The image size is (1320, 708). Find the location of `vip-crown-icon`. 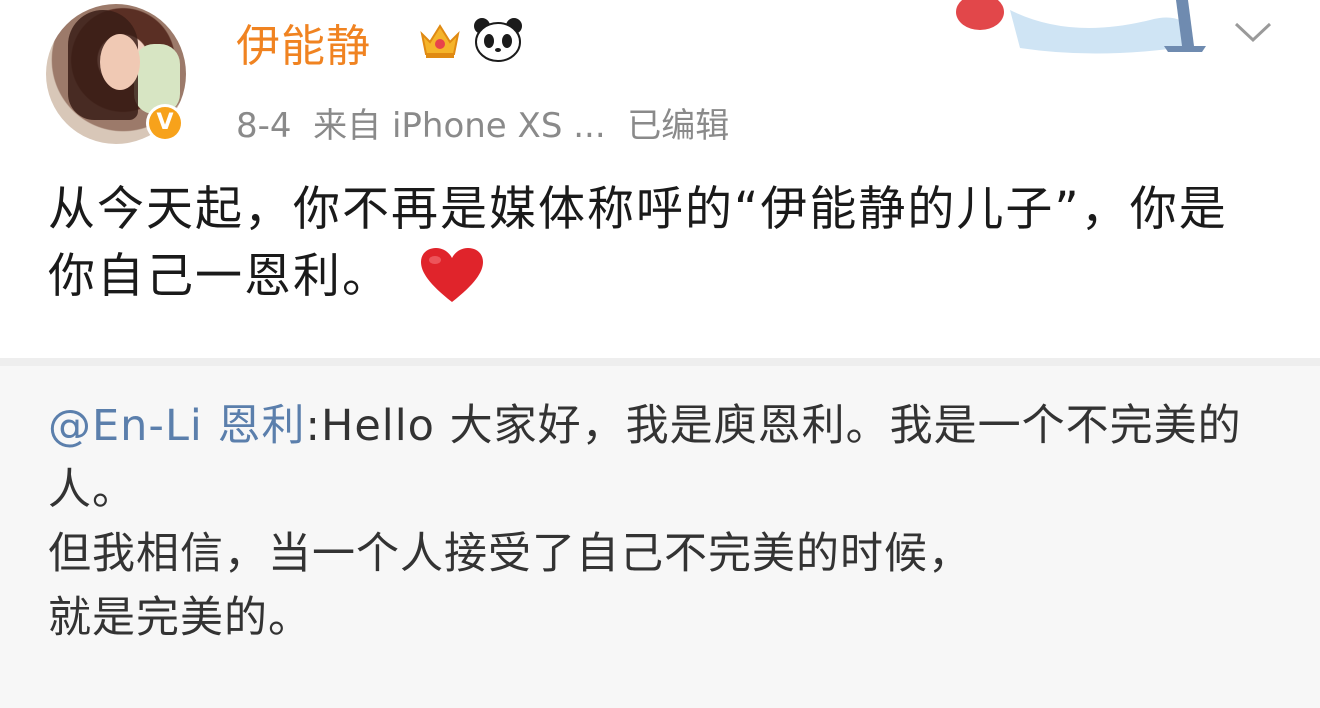

vip-crown-icon is located at coordinates (440, 40).